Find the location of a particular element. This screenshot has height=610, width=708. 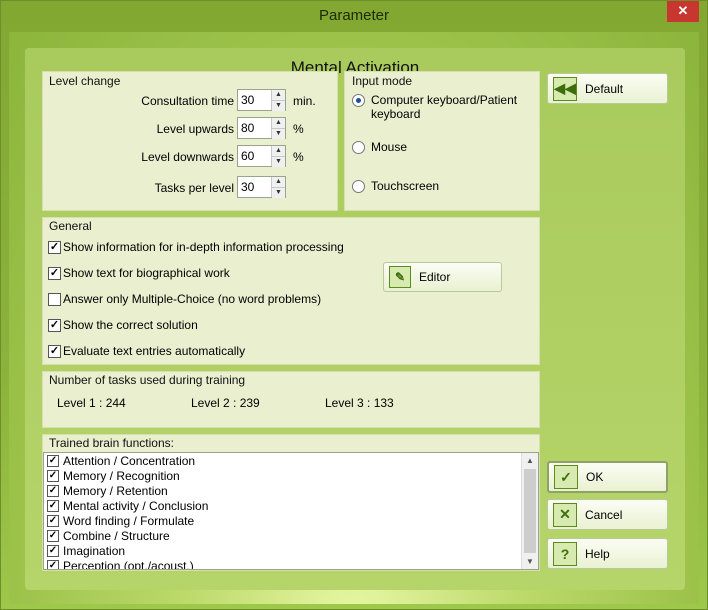

tasks-per-level-value: 30 is located at coordinates (254, 187).